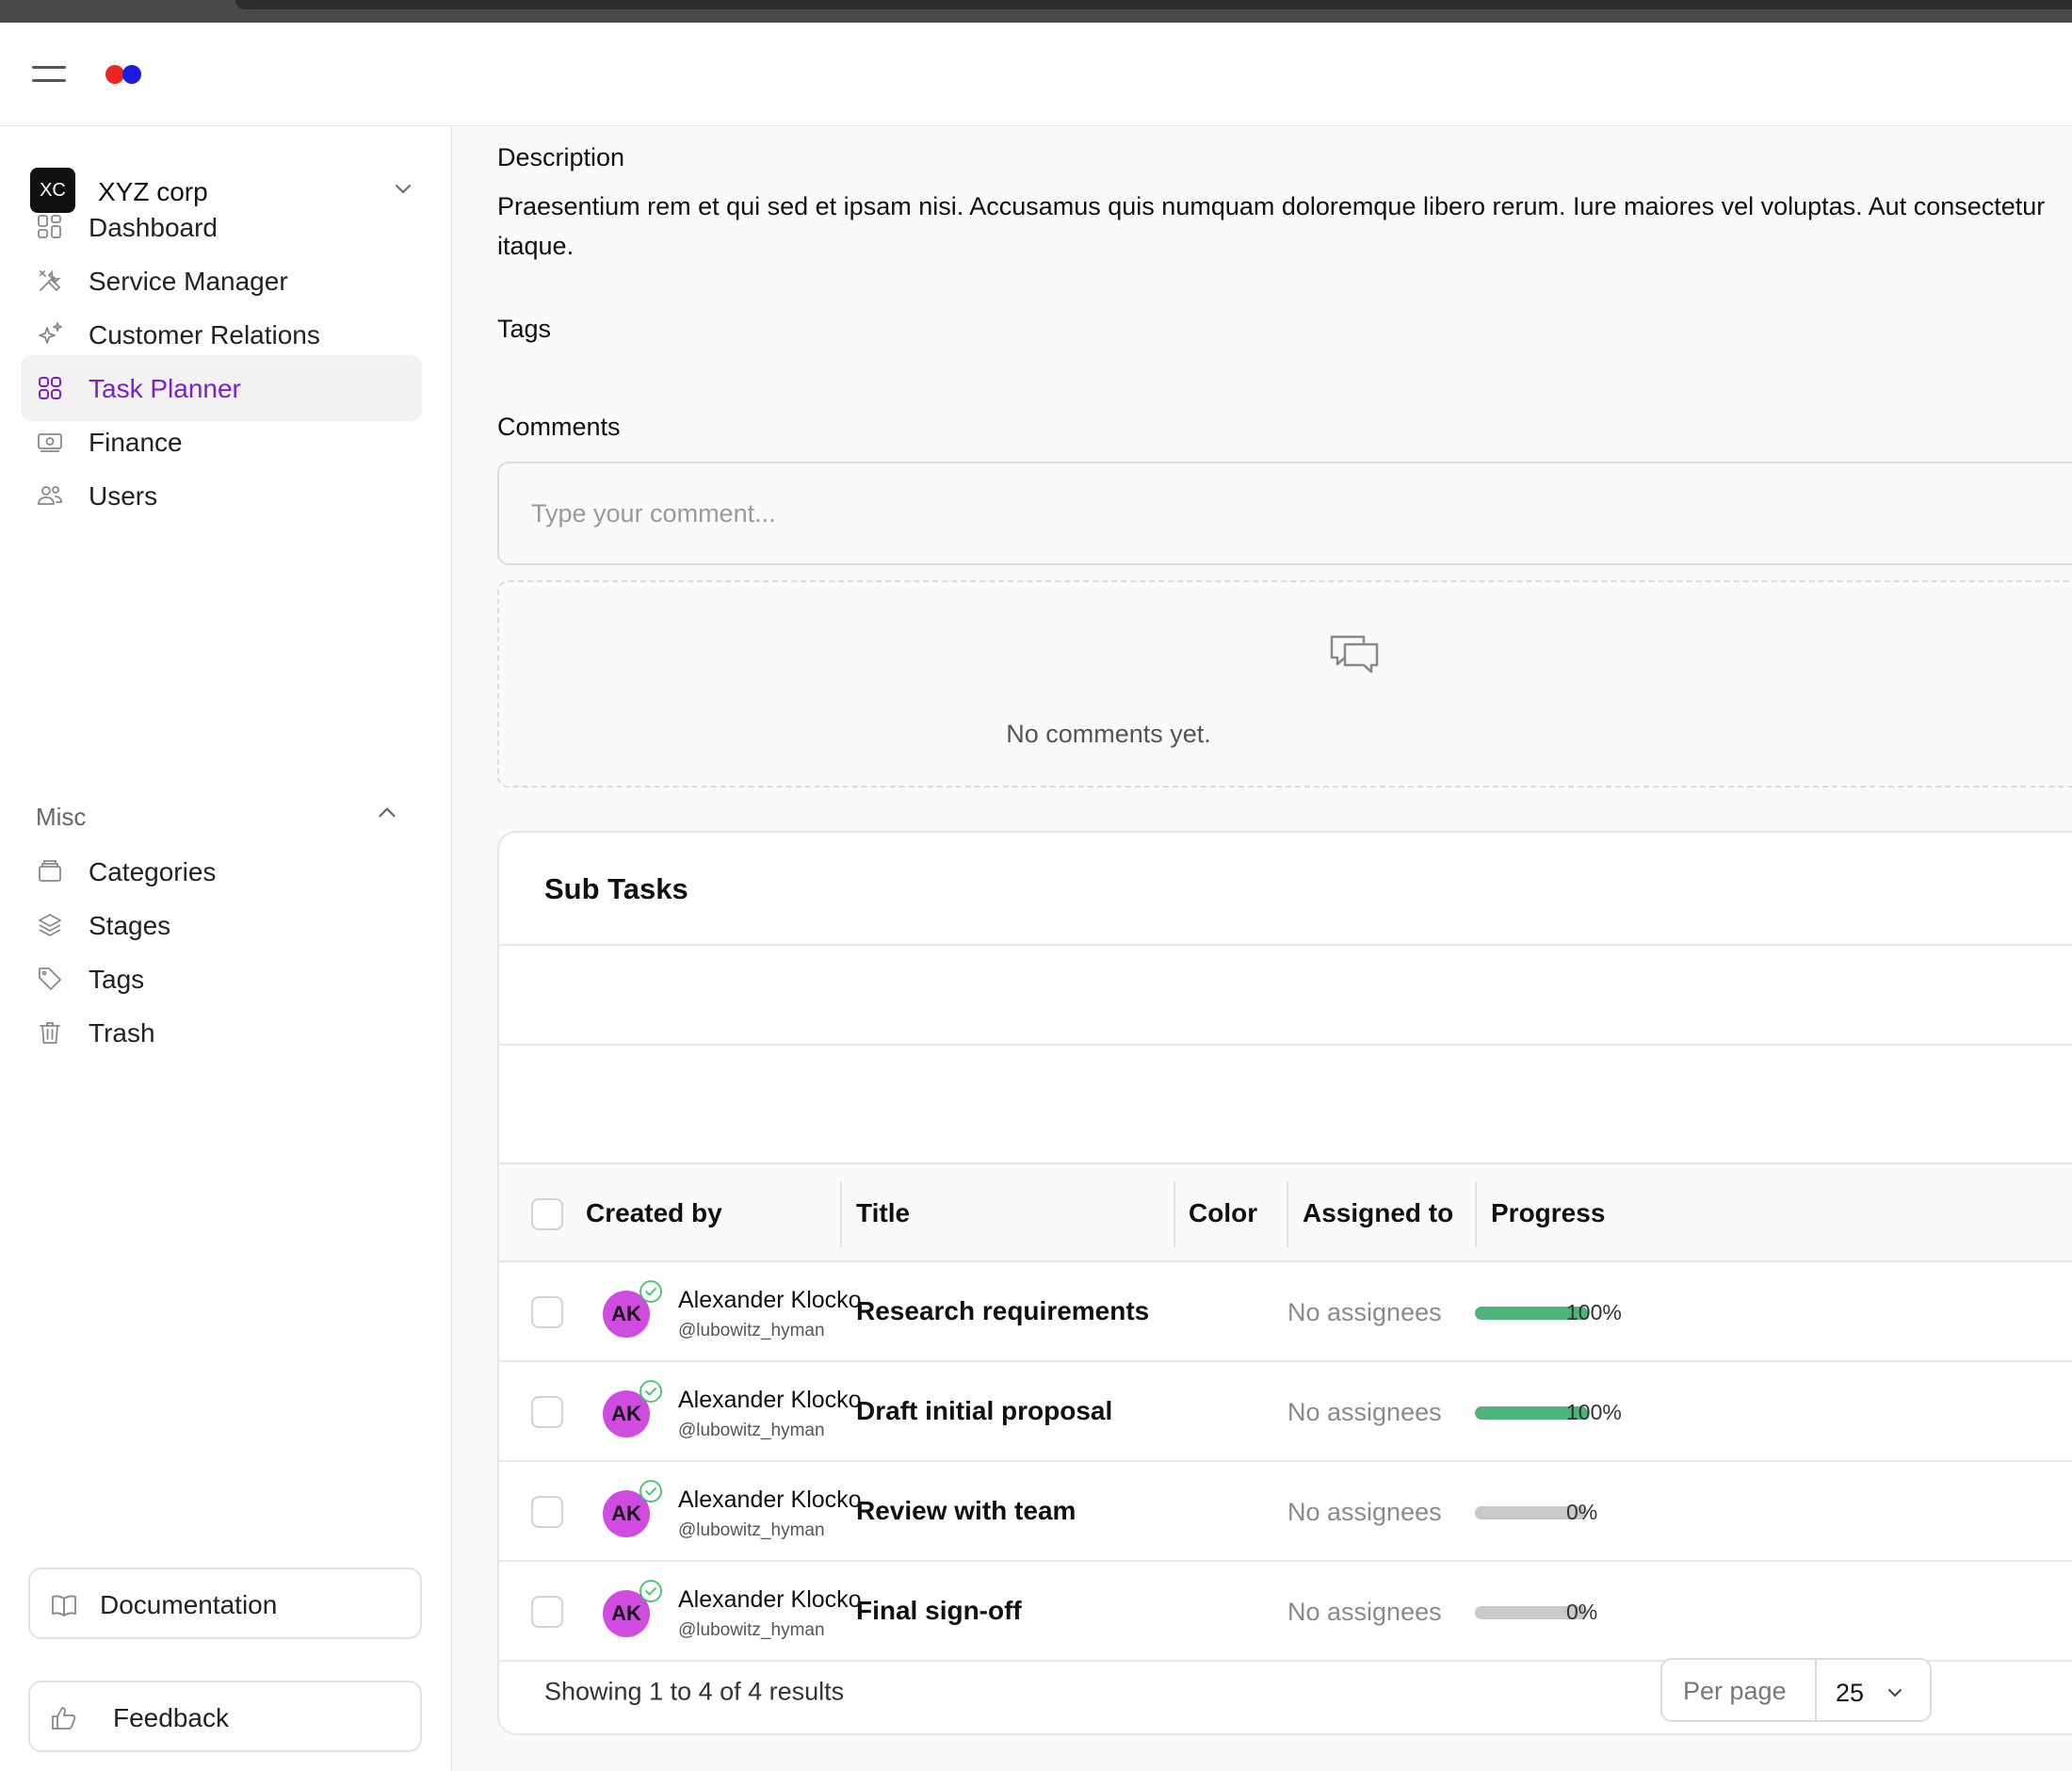 This screenshot has width=2072, height=1771. I want to click on per-page-value: 25, so click(1850, 1693).